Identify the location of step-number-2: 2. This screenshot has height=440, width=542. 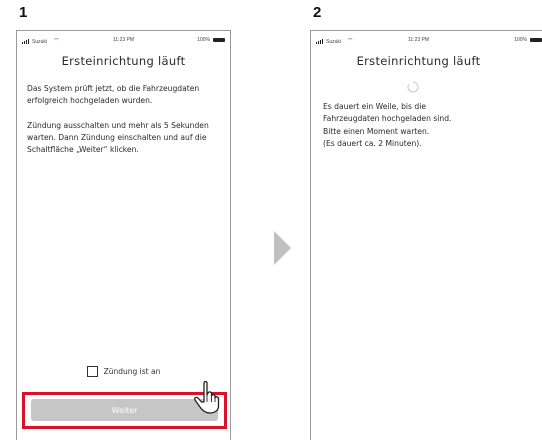
(317, 12).